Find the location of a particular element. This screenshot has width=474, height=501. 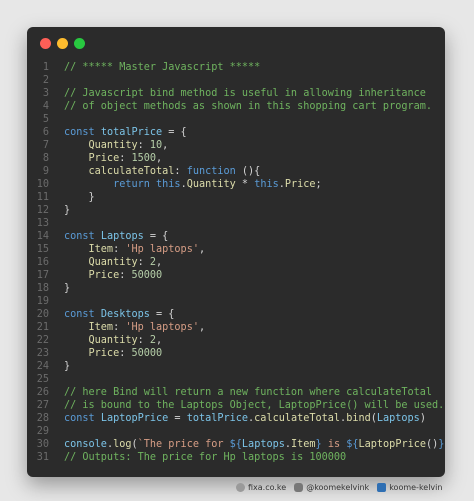

code-line: 11 } is located at coordinates (236, 197).